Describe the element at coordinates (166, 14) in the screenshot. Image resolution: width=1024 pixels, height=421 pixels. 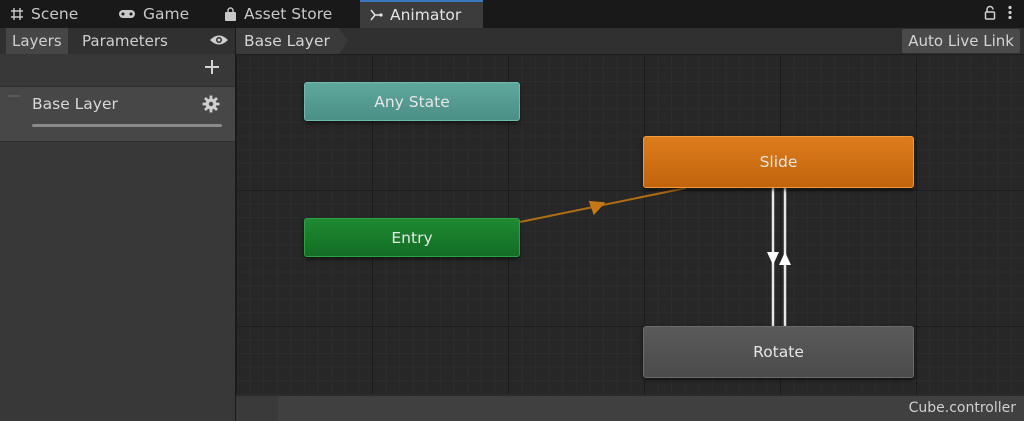
I see `tab-label: Game` at that location.